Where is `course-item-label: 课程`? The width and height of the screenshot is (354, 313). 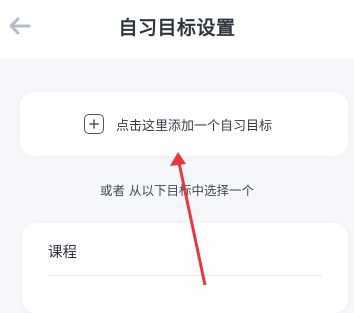
course-item-label: 课程 is located at coordinates (62, 251).